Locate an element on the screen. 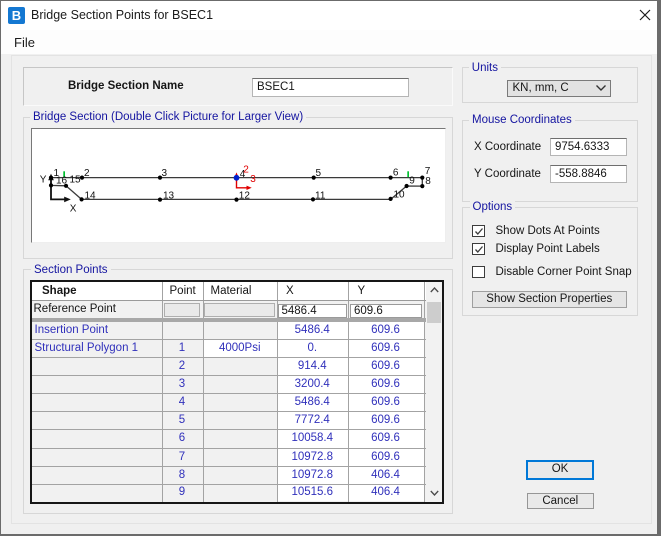  svg-text: 12 is located at coordinates (245, 196).